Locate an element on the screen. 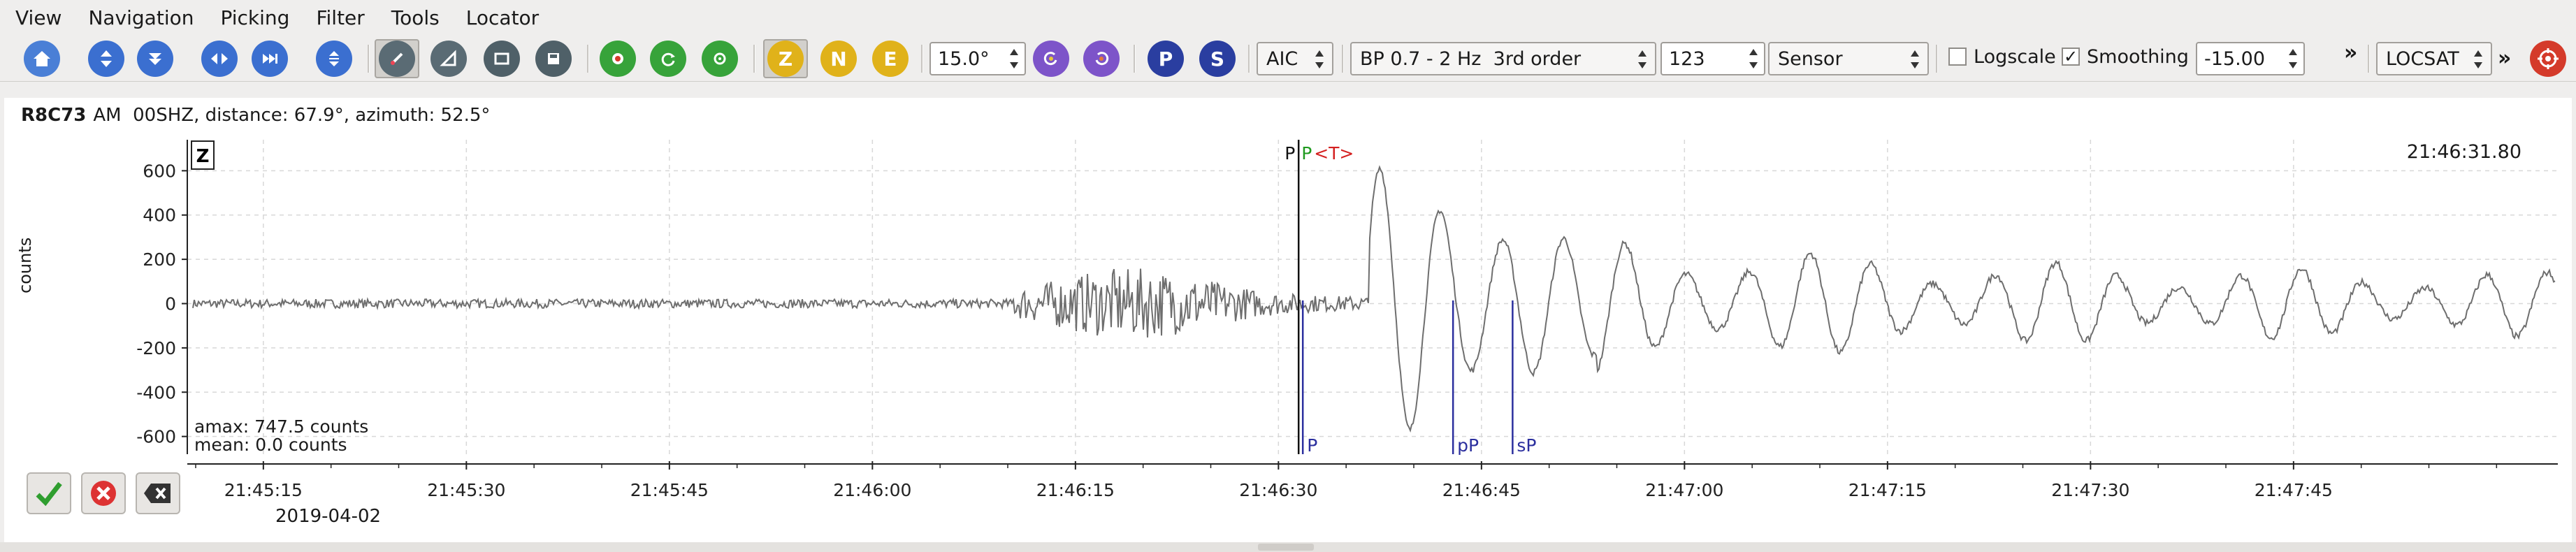 The image size is (2576, 552). accept-button is located at coordinates (49, 493).